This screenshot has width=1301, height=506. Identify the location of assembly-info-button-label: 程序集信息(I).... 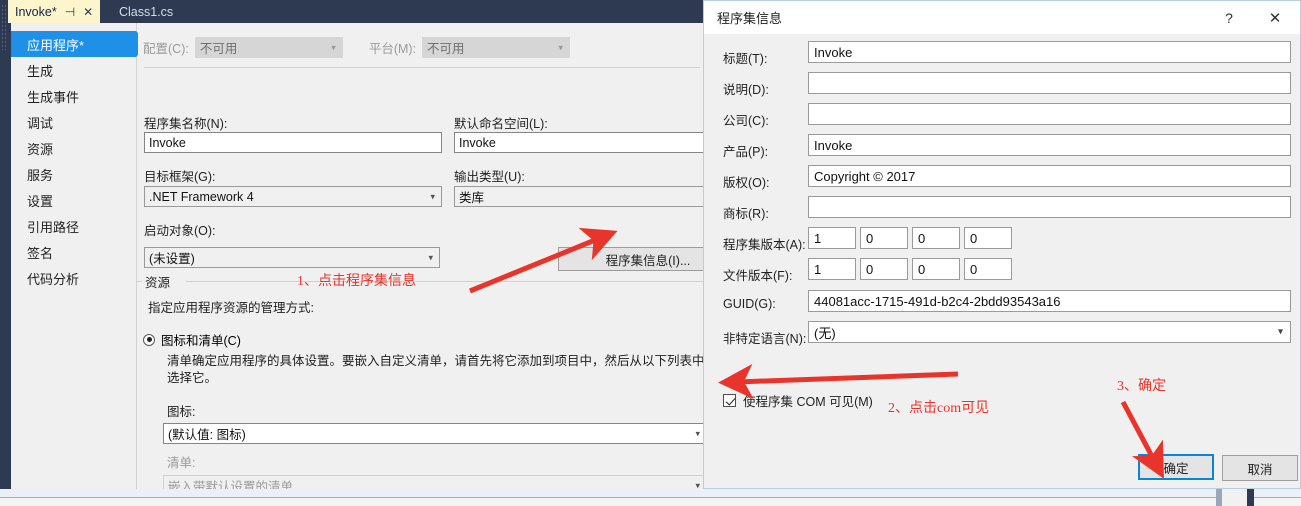
(648, 260).